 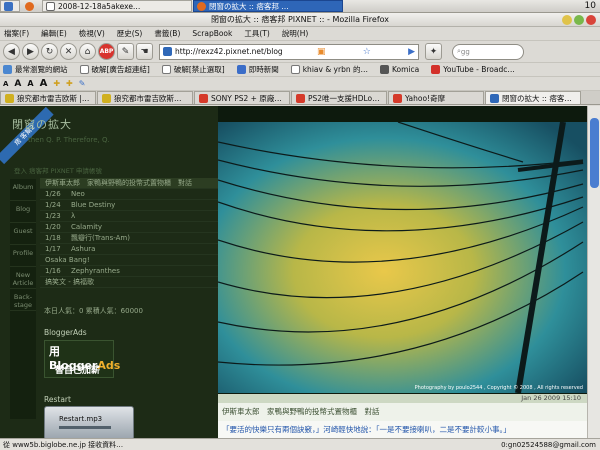 I want to click on home-button: ⌂, so click(x=87, y=51).